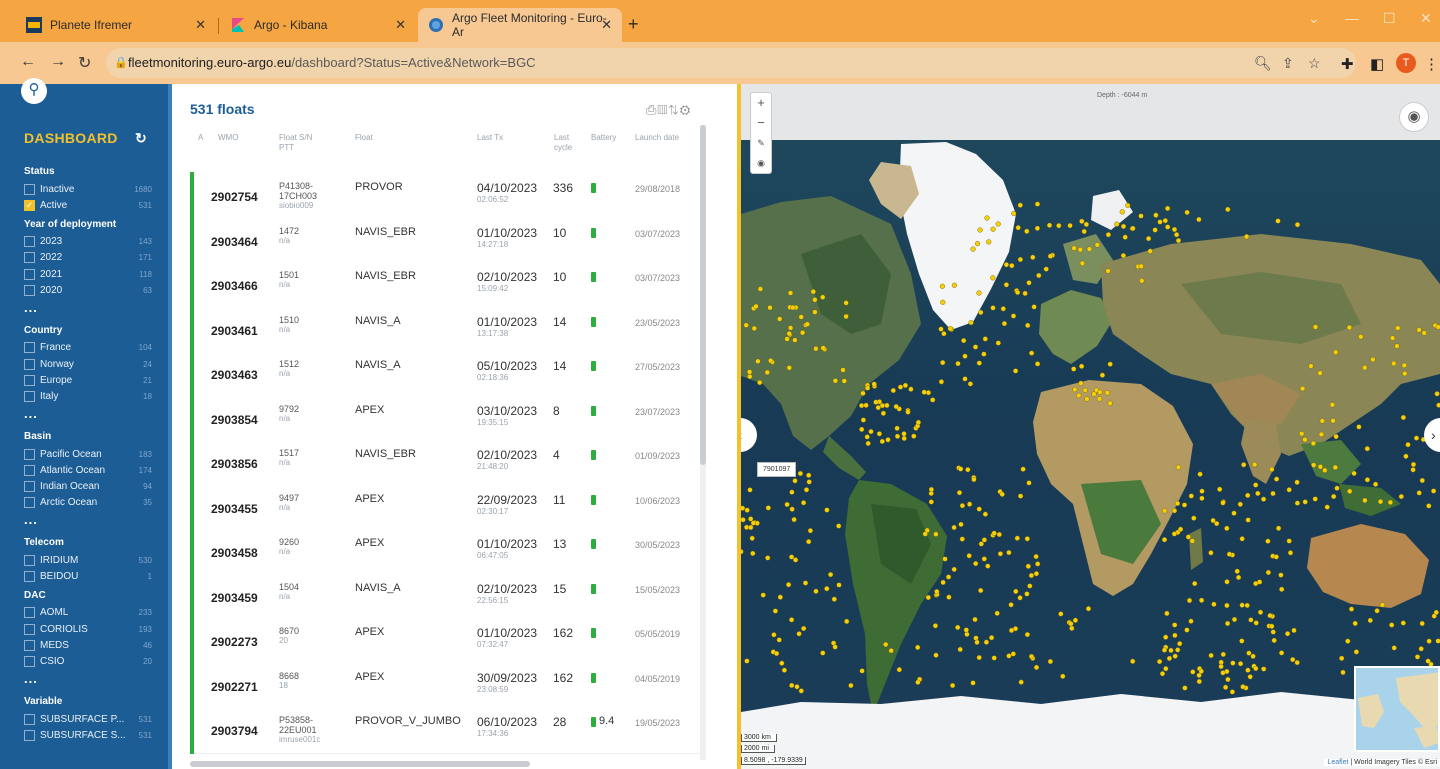 The width and height of the screenshot is (1440, 769). I want to click on maximize-icon: ☐, so click(1389, 18).